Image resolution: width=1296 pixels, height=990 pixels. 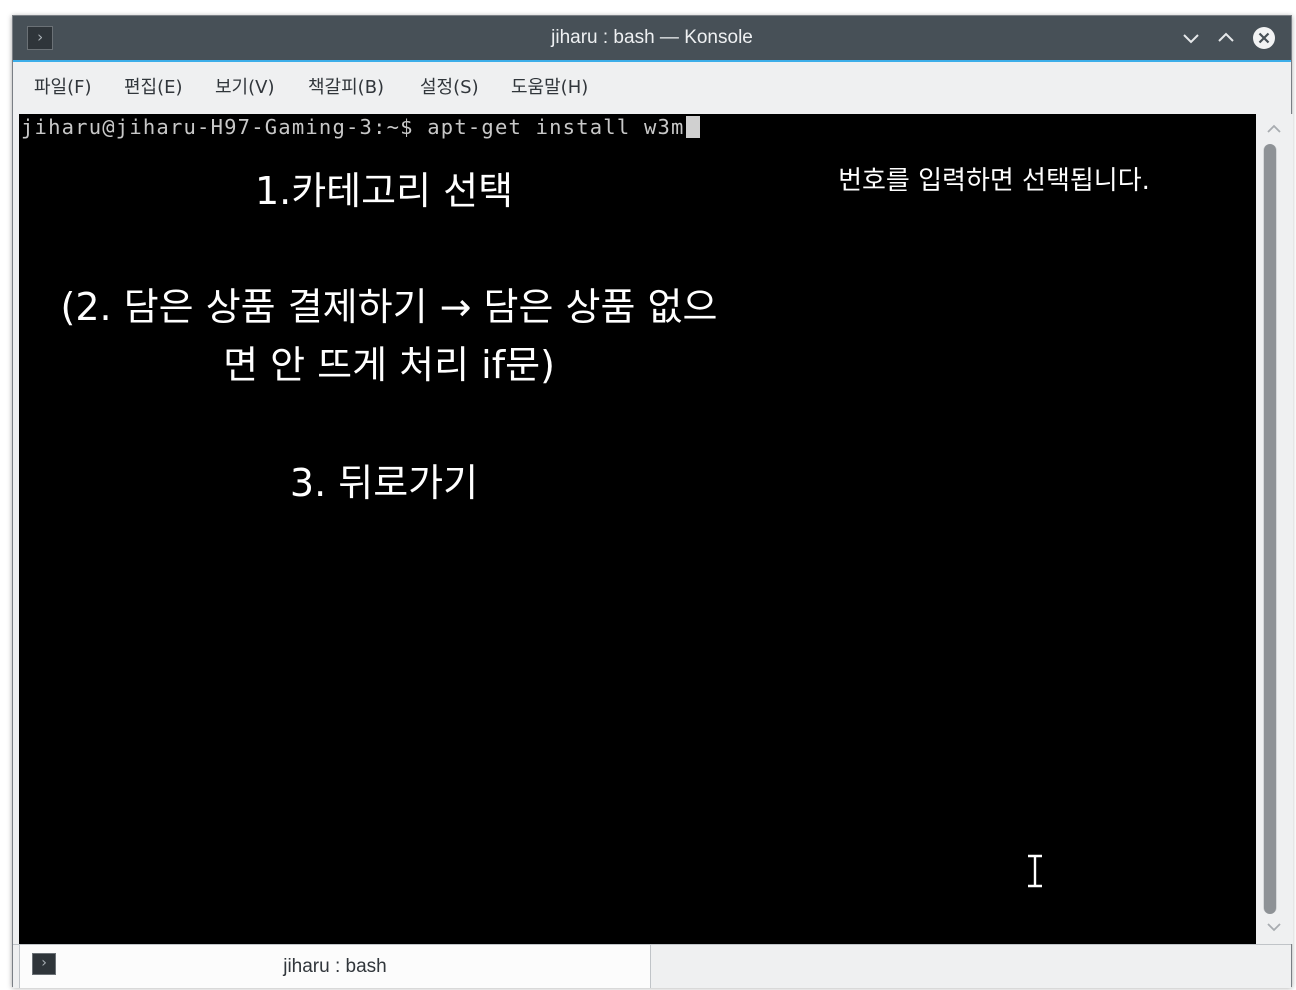 I want to click on menu-file: 파일(F), so click(x=63, y=88).